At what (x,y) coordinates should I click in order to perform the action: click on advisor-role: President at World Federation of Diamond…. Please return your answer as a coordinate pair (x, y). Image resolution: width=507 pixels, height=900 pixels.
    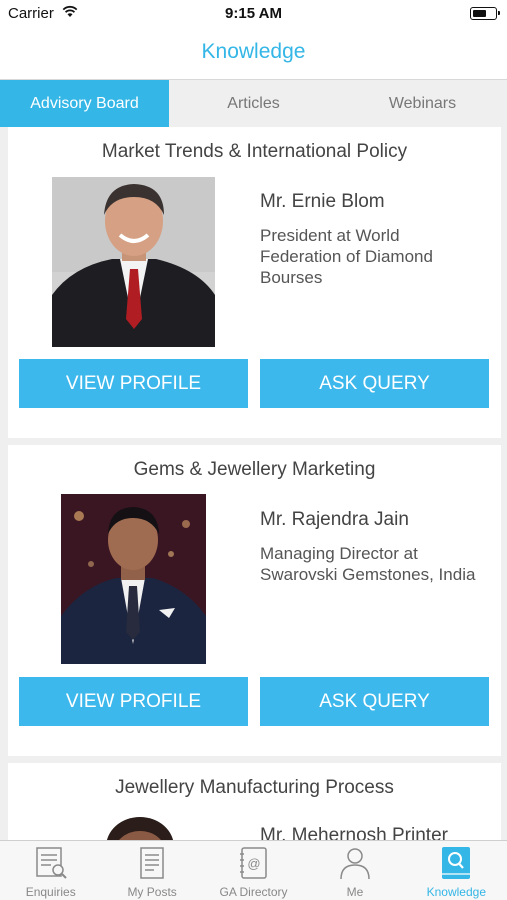
    Looking at the image, I should click on (346, 256).